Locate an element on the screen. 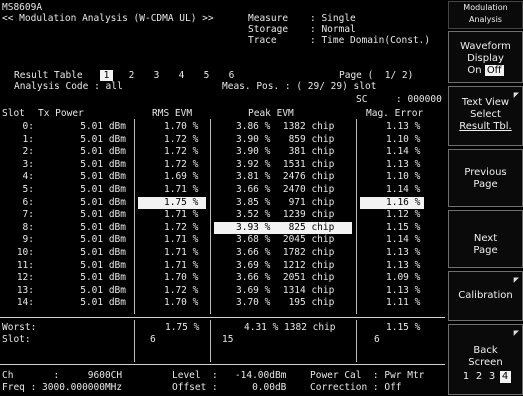  slot-cell: 0: is located at coordinates (28, 126).